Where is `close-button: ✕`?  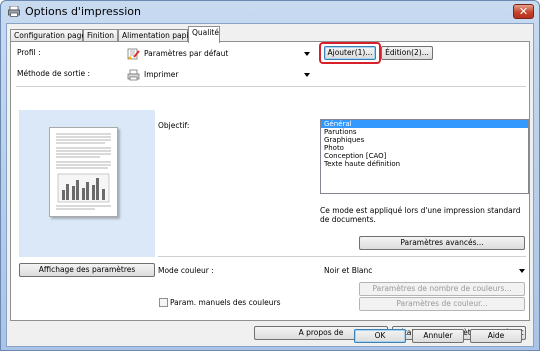
close-button: ✕ is located at coordinates (523, 11).